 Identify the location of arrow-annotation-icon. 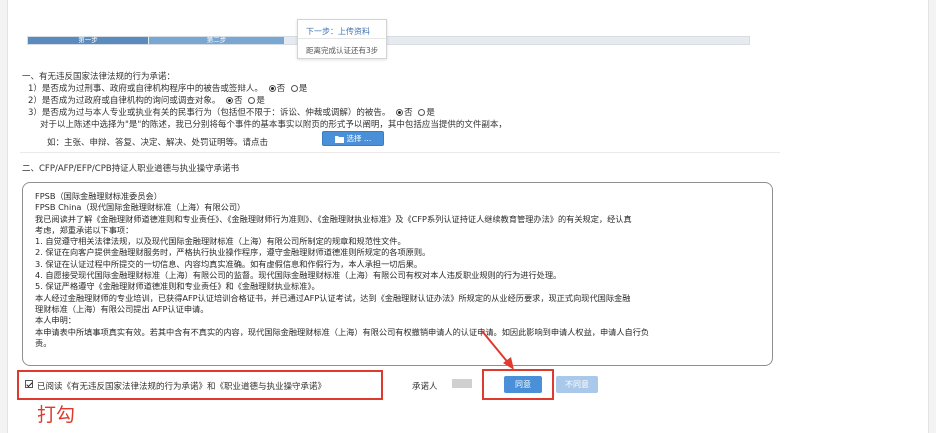
(497, 350).